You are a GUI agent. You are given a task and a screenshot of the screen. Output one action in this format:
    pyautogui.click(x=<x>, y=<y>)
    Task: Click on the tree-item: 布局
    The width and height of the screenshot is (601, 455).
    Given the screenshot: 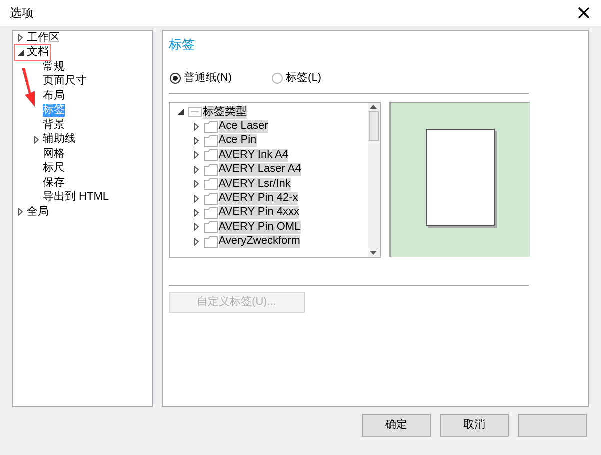 What is the action you would take?
    pyautogui.click(x=54, y=96)
    